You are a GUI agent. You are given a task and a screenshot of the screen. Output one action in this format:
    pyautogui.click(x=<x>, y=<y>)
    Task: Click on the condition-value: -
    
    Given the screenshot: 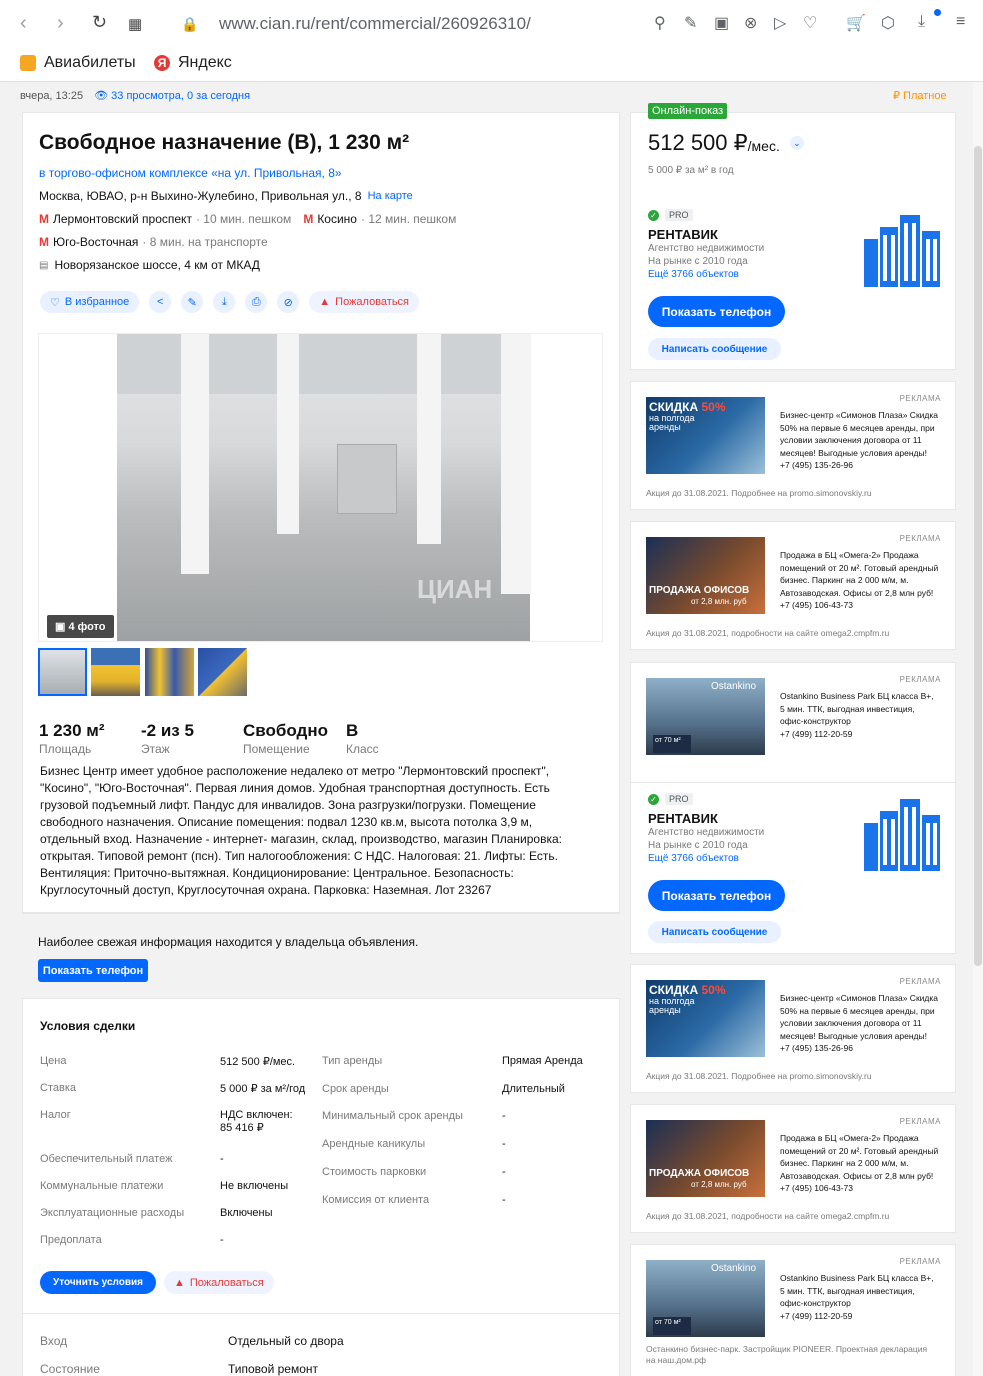 What is the action you would take?
    pyautogui.click(x=222, y=1240)
    